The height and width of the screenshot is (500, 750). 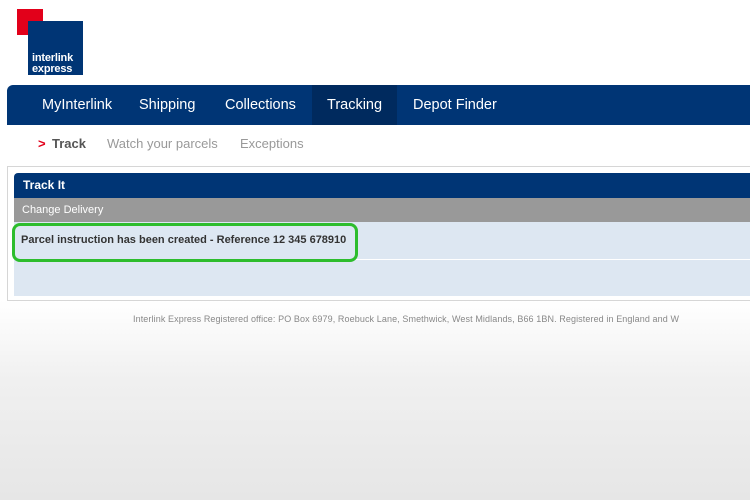 What do you see at coordinates (455, 105) in the screenshot?
I see `nav-item-depot-finder: Depot Finder` at bounding box center [455, 105].